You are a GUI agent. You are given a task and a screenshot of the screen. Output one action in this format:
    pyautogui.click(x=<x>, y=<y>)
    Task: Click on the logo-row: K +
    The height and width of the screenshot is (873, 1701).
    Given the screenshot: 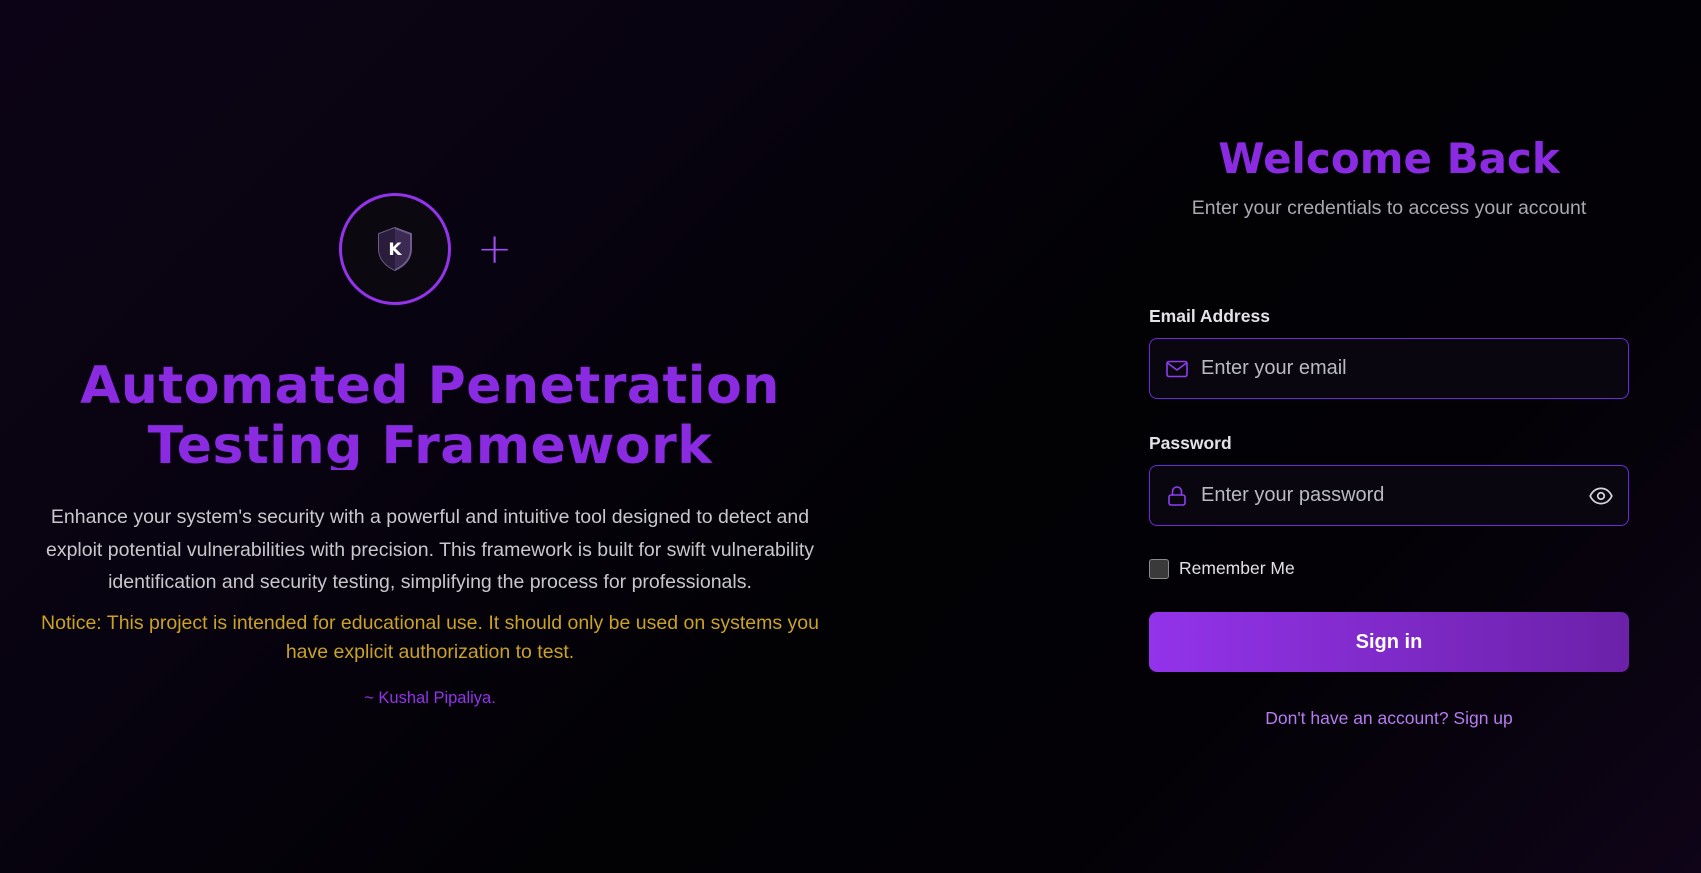 What is the action you would take?
    pyautogui.click(x=425, y=249)
    